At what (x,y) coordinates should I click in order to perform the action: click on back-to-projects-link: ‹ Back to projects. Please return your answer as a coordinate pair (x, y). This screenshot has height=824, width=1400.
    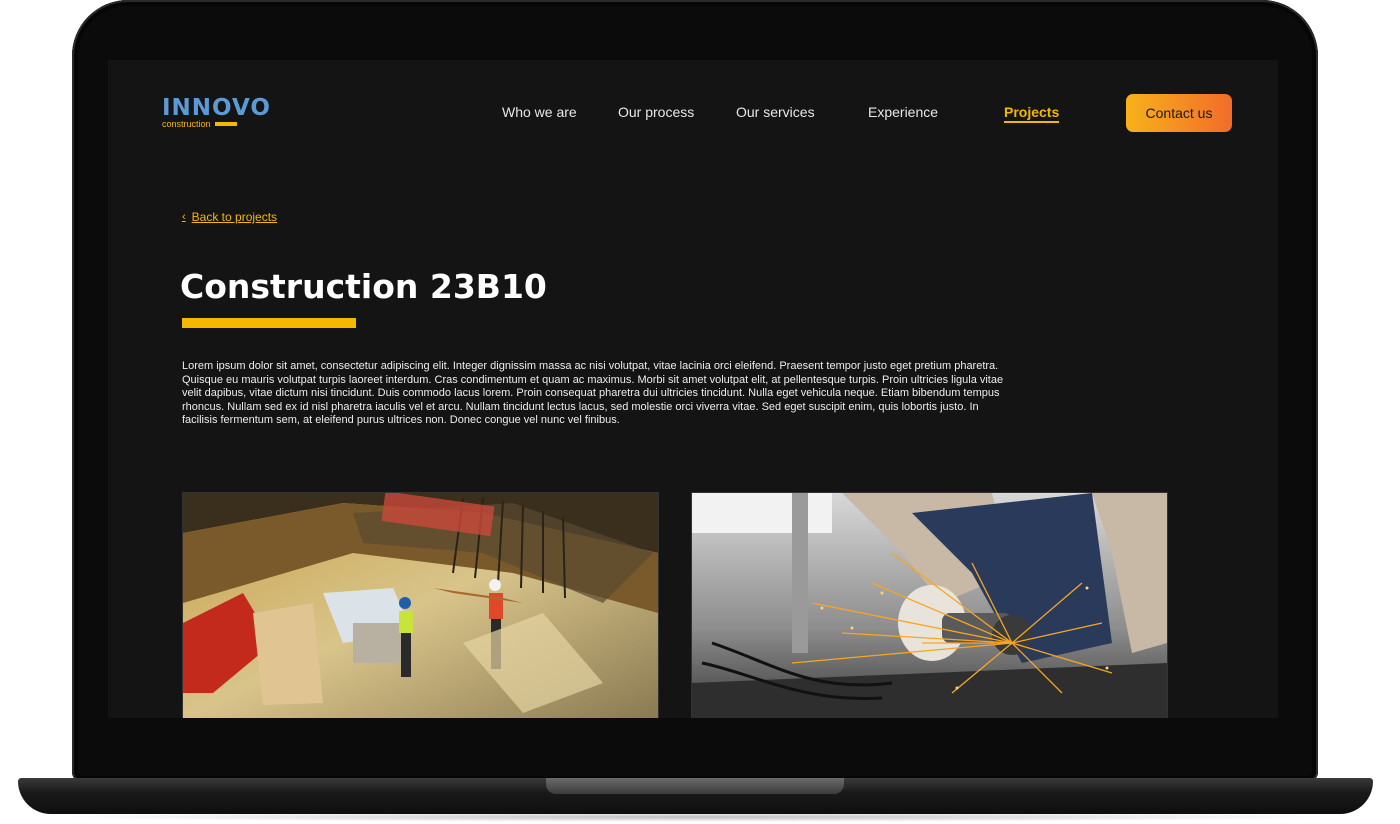
    Looking at the image, I should click on (229, 217).